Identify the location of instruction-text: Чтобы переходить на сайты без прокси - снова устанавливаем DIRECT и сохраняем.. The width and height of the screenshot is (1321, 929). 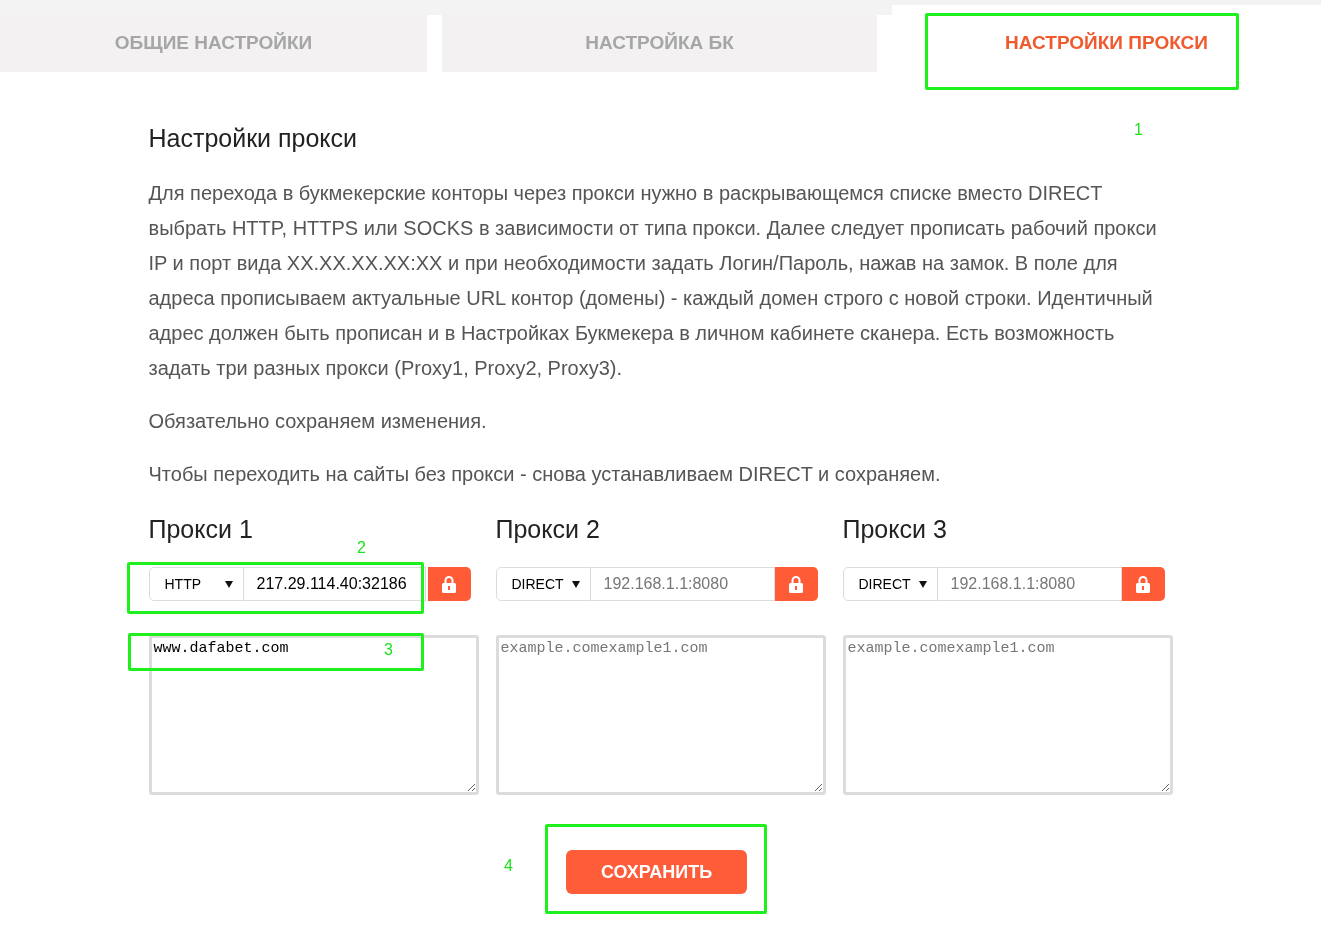
(545, 474).